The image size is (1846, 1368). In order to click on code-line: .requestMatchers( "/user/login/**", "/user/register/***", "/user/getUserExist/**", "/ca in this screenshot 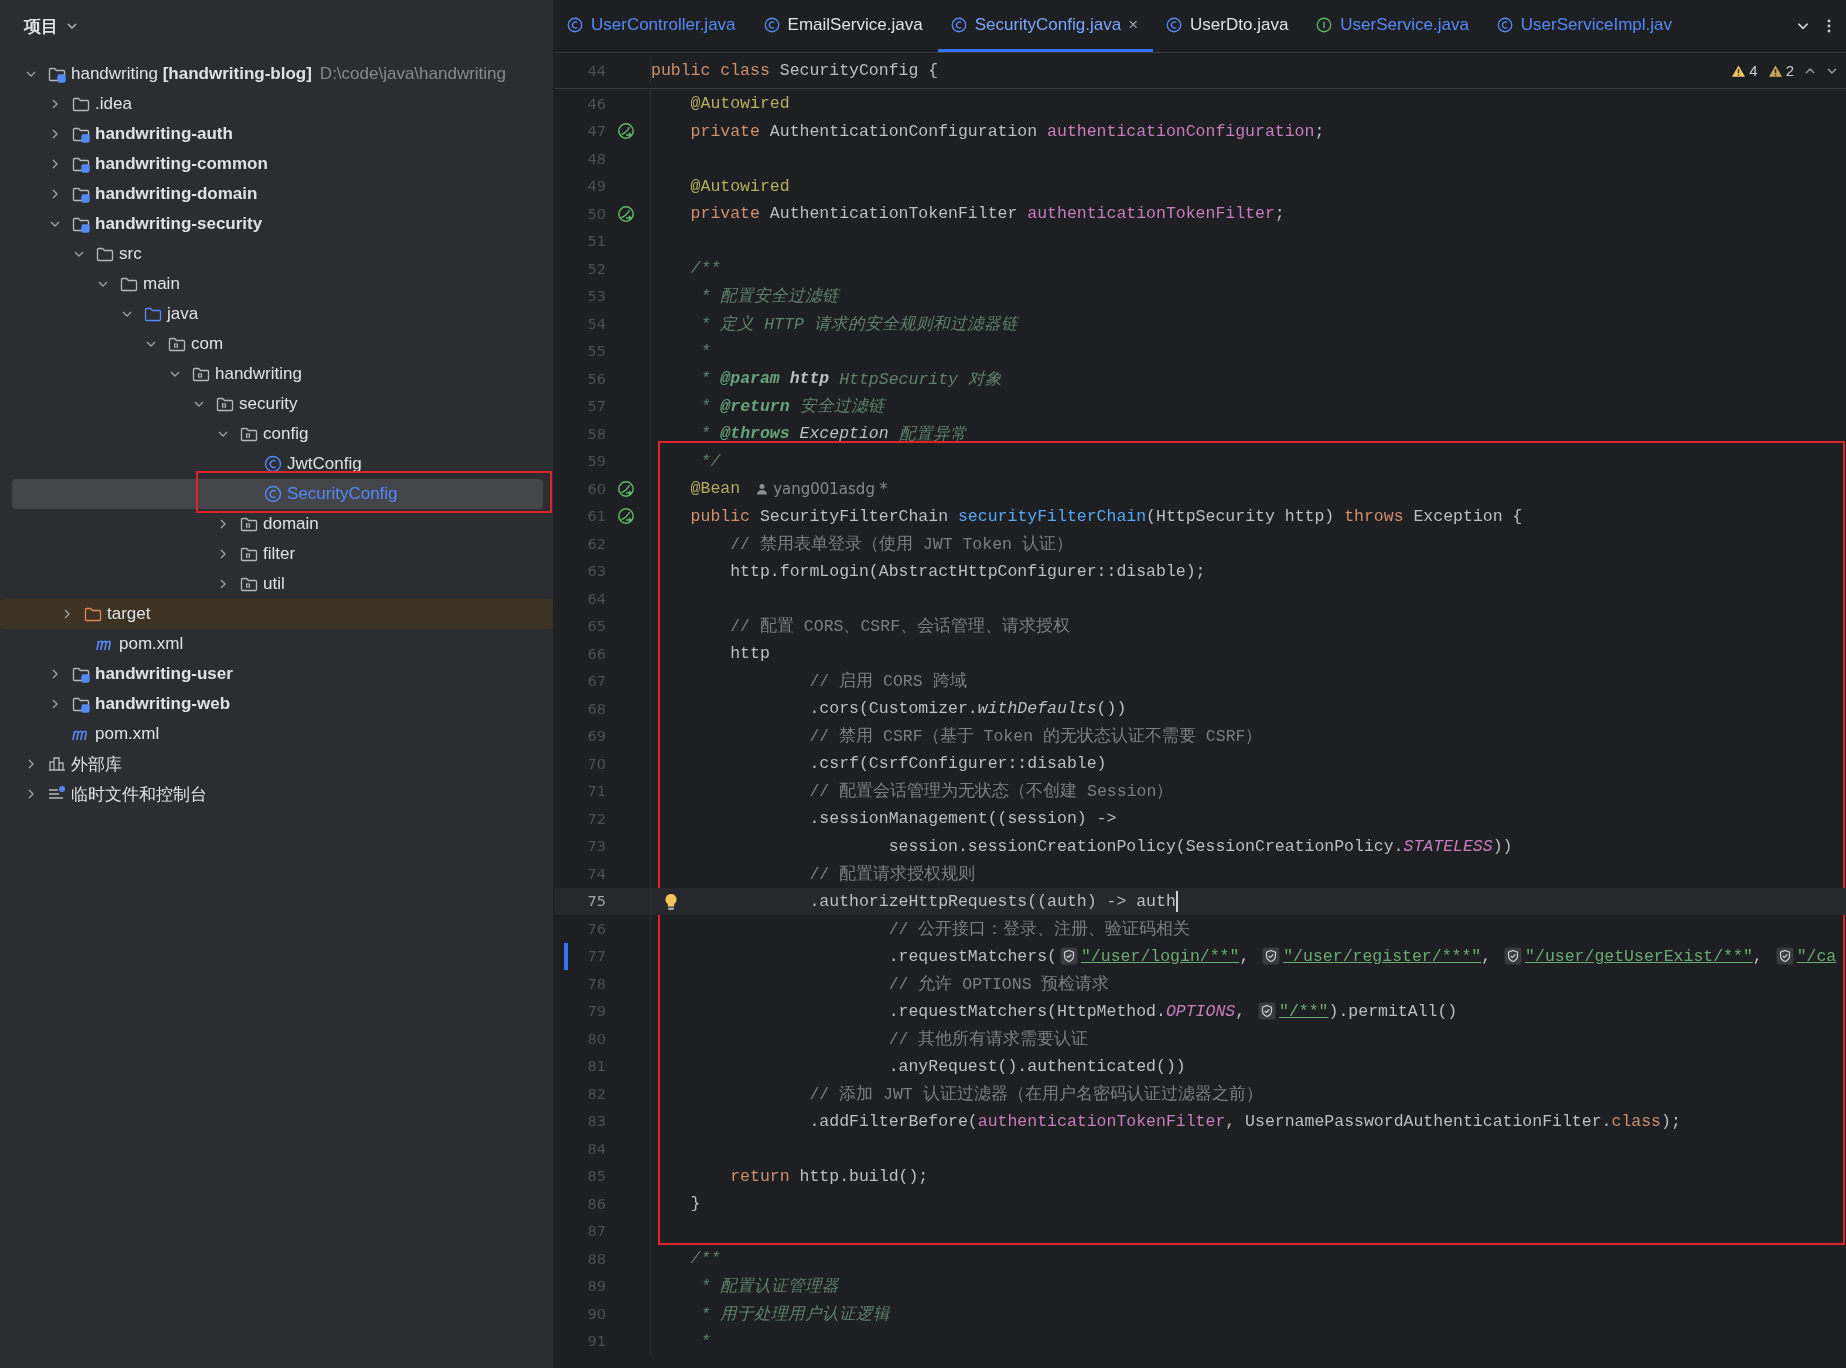, I will do `click(1362, 956)`.